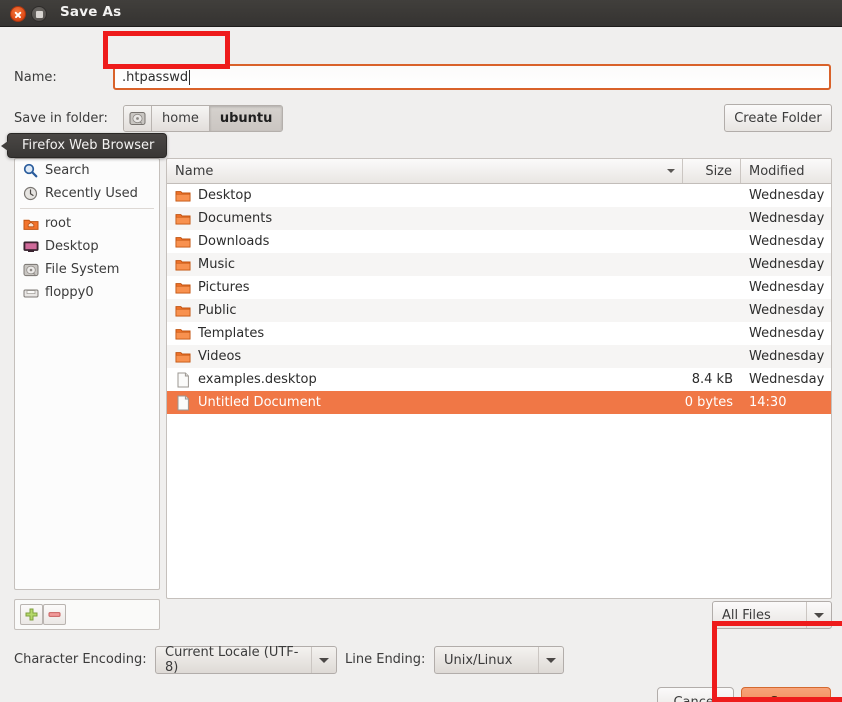 This screenshot has width=842, height=702. I want to click on title-bar: Save As, so click(421, 13).